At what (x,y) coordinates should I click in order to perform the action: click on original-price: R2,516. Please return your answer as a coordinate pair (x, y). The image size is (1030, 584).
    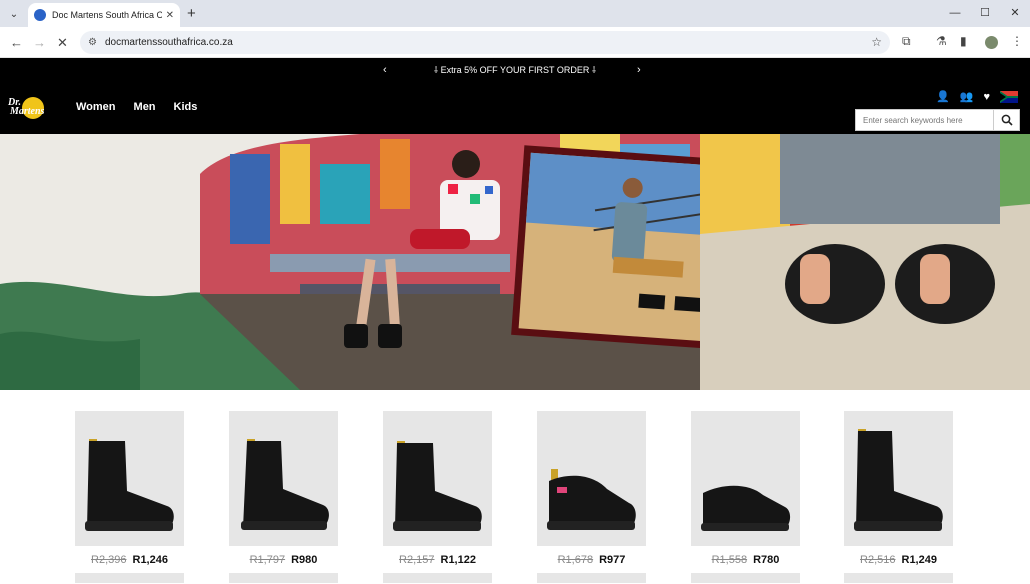
    Looking at the image, I should click on (878, 560).